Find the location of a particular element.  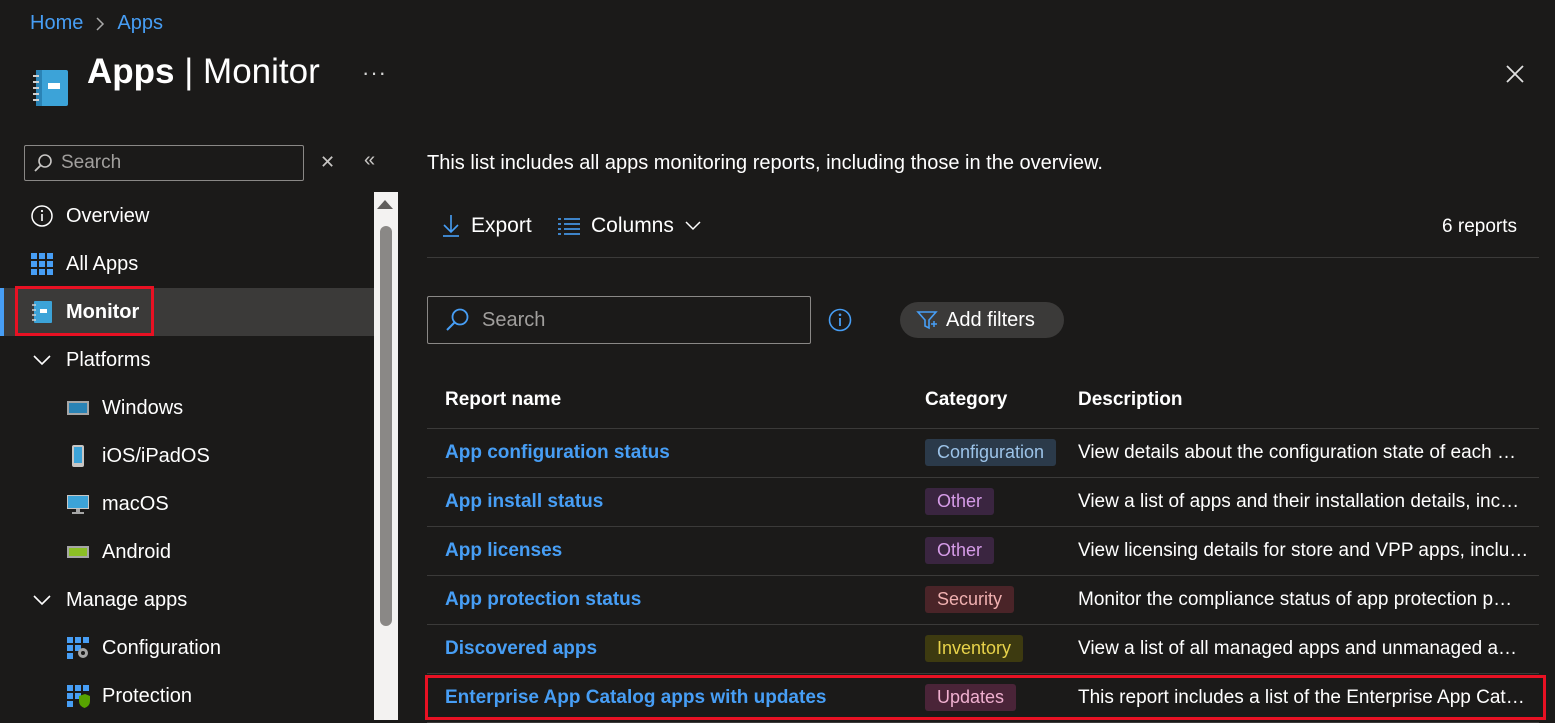

table-header-row: Report name Category Description is located at coordinates (983, 400).